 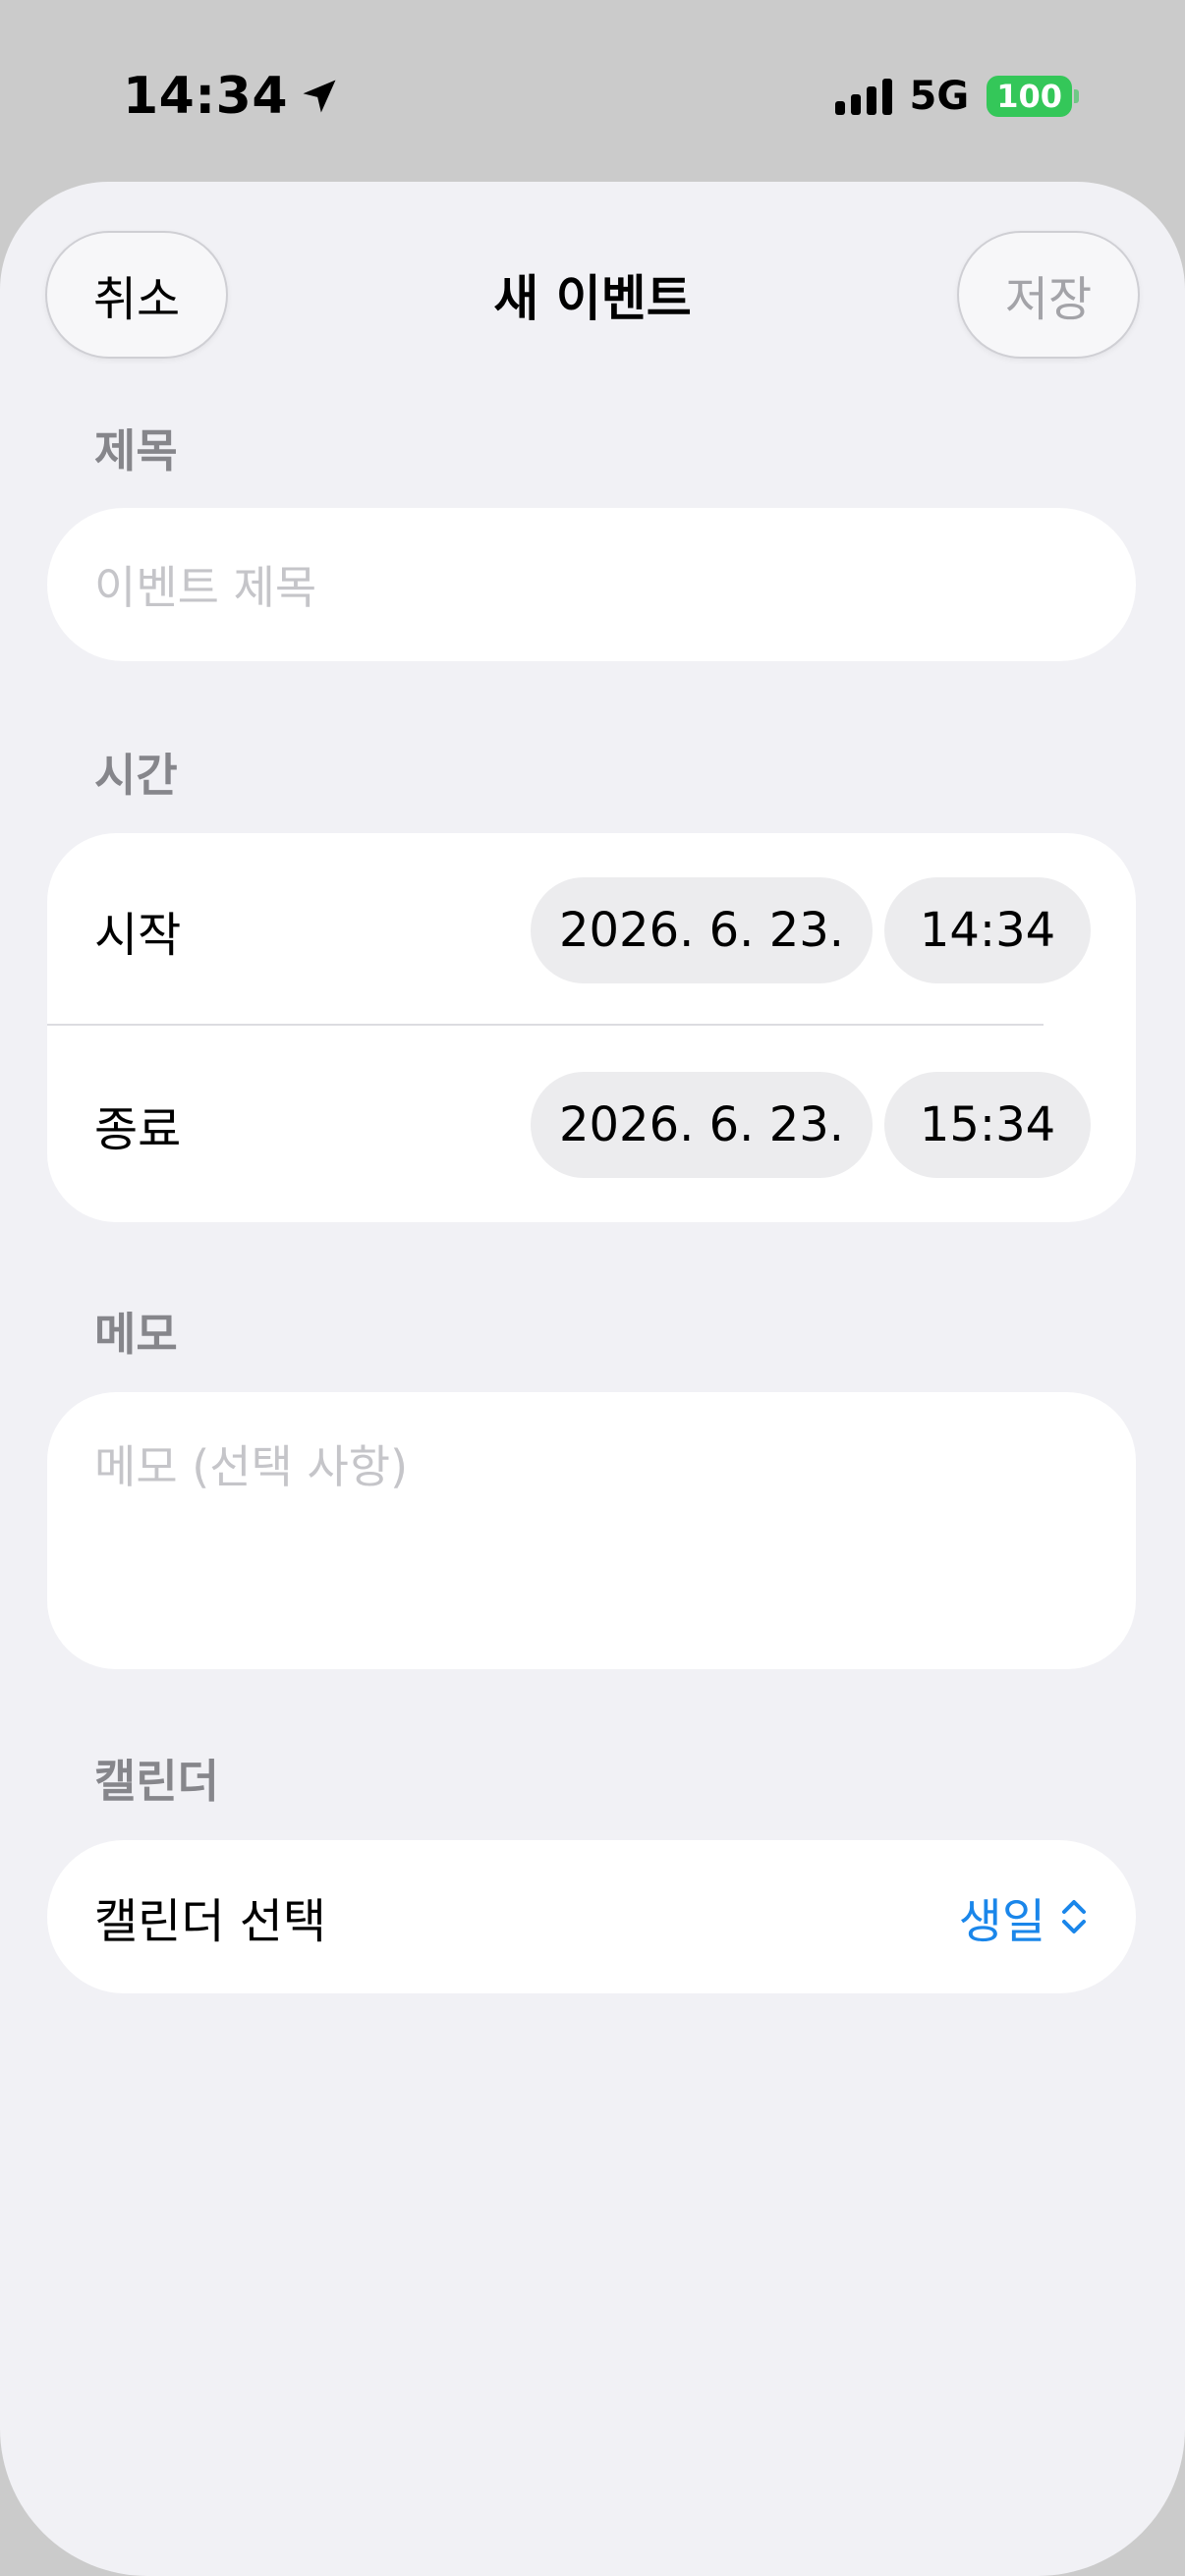 I want to click on calendar-select-row: 캘린더 선택 생일, so click(x=592, y=1916).